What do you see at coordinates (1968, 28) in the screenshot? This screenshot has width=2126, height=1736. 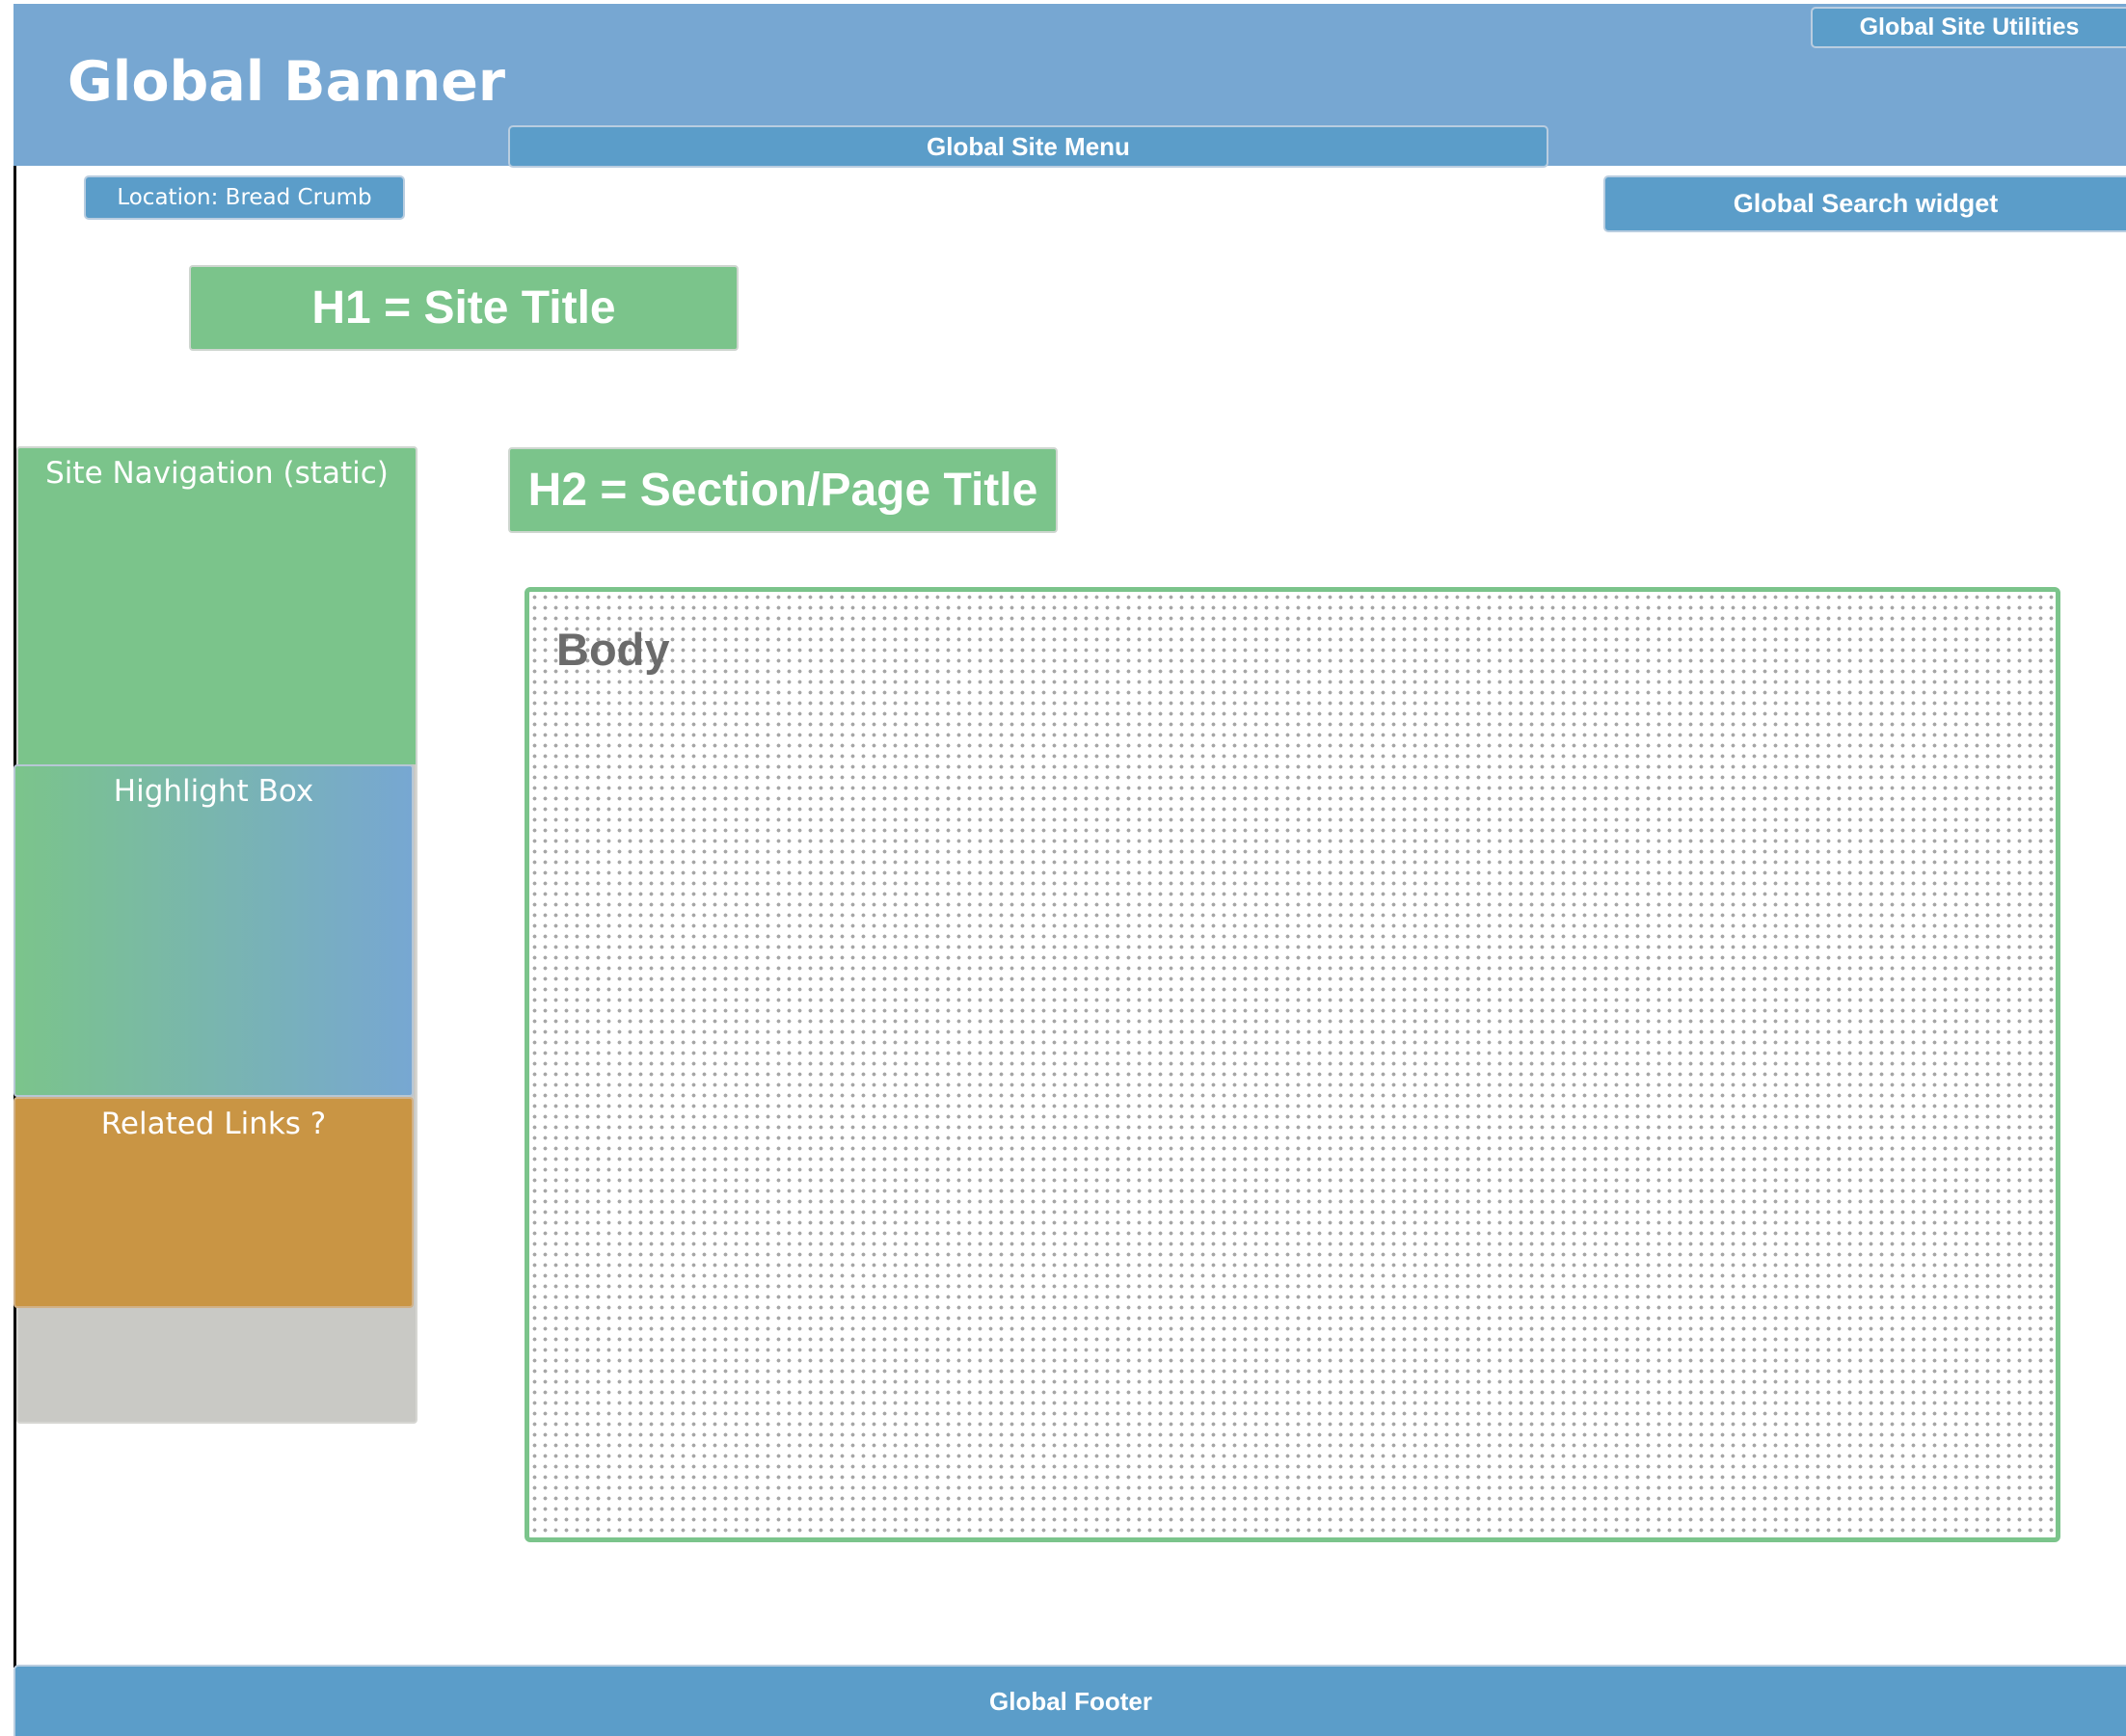 I see `global-site-utilities: Global Site Utilities` at bounding box center [1968, 28].